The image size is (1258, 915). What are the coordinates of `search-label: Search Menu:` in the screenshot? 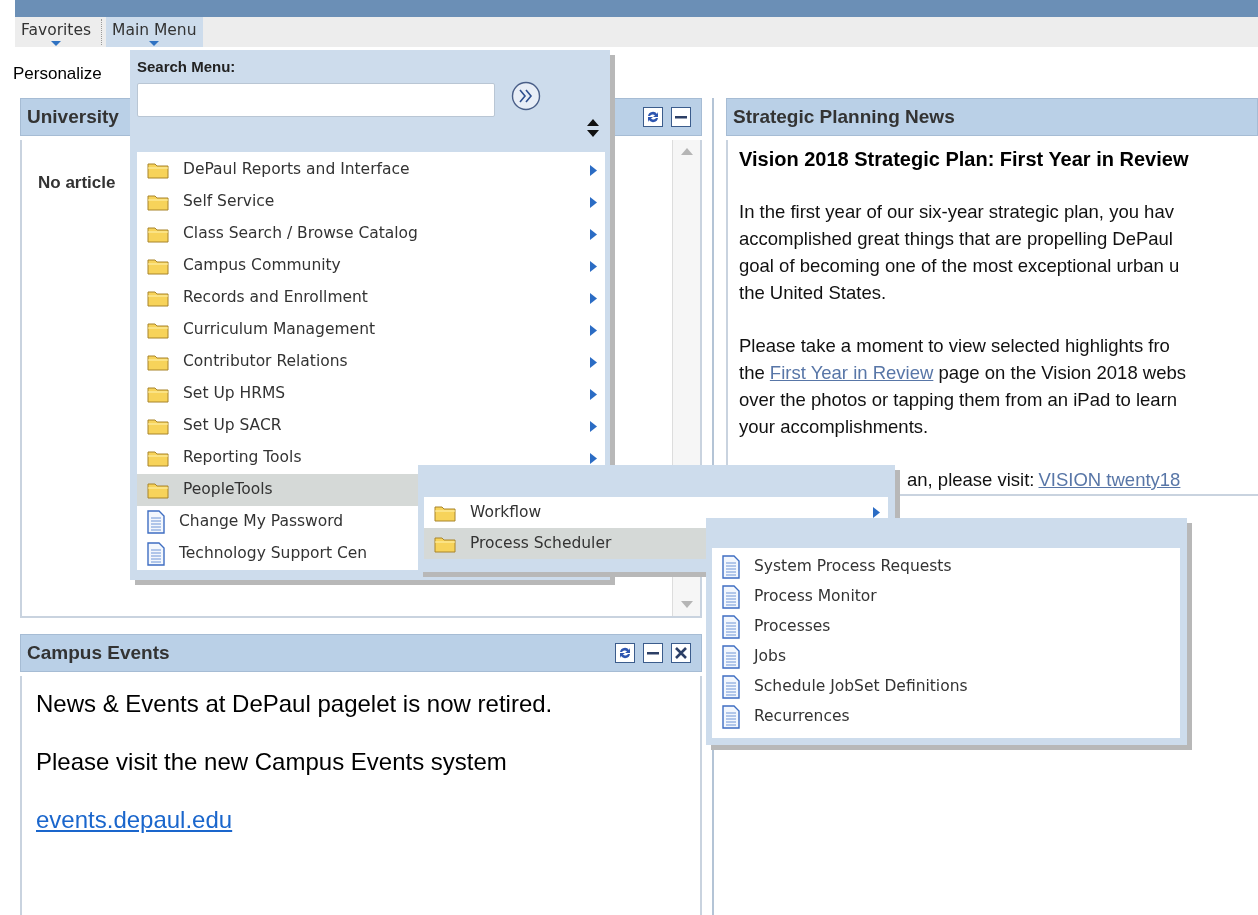 It's located at (187, 67).